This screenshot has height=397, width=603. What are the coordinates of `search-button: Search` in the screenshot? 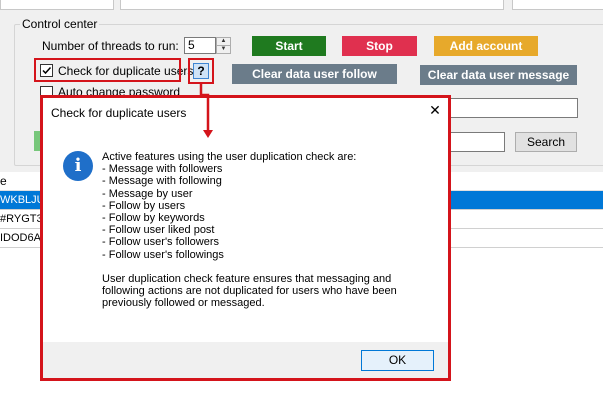 It's located at (546, 142).